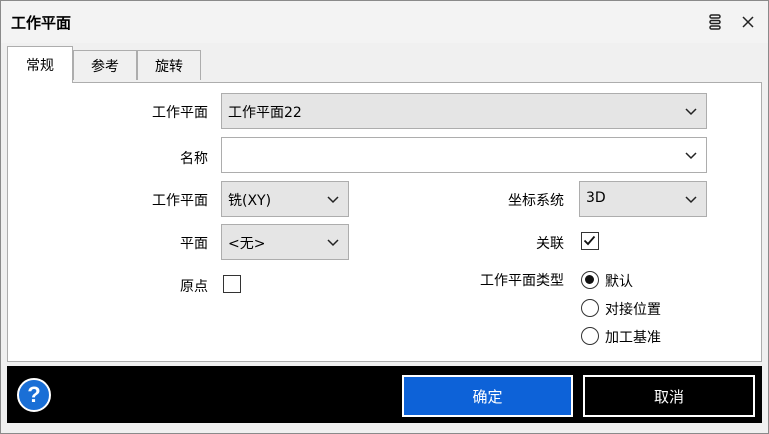 Image resolution: width=769 pixels, height=434 pixels. Describe the element at coordinates (590, 336) in the screenshot. I see `radio-machining-datum` at that location.